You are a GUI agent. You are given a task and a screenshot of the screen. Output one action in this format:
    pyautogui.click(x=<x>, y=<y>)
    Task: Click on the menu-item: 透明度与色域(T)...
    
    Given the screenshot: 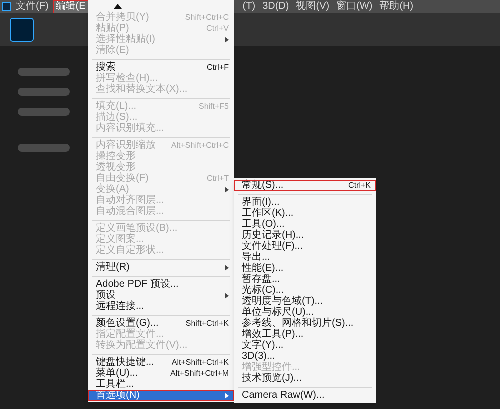 What is the action you would take?
    pyautogui.click(x=305, y=301)
    